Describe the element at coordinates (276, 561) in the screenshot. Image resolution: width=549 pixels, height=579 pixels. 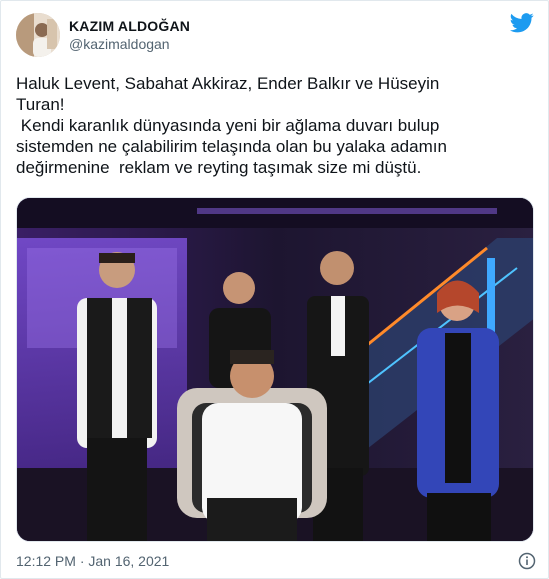
I see `tweet-footer: 12:12 PM · Jan 16, 2021` at that location.